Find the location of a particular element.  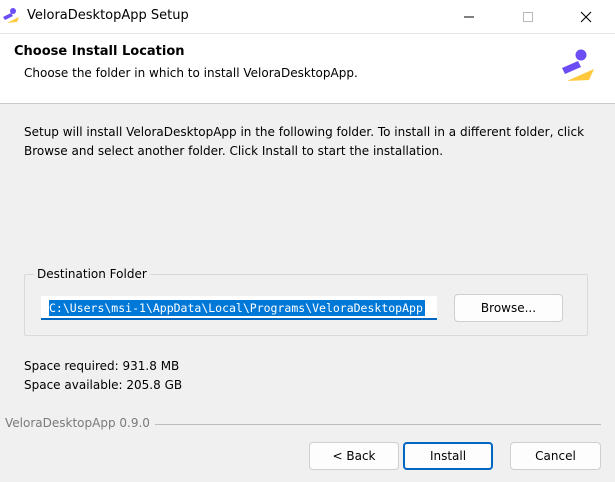

maximize-button is located at coordinates (528, 17).